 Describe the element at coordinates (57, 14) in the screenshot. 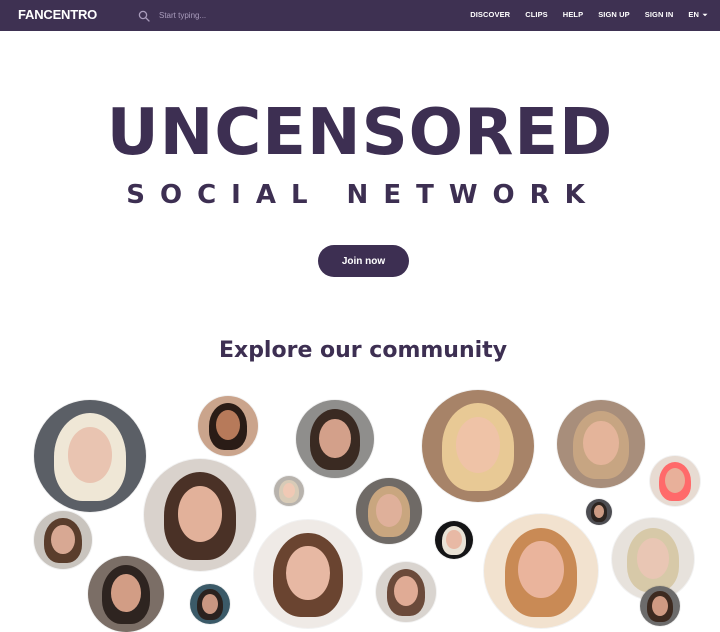

I see `fancentro-logo: FANCENTRO` at that location.